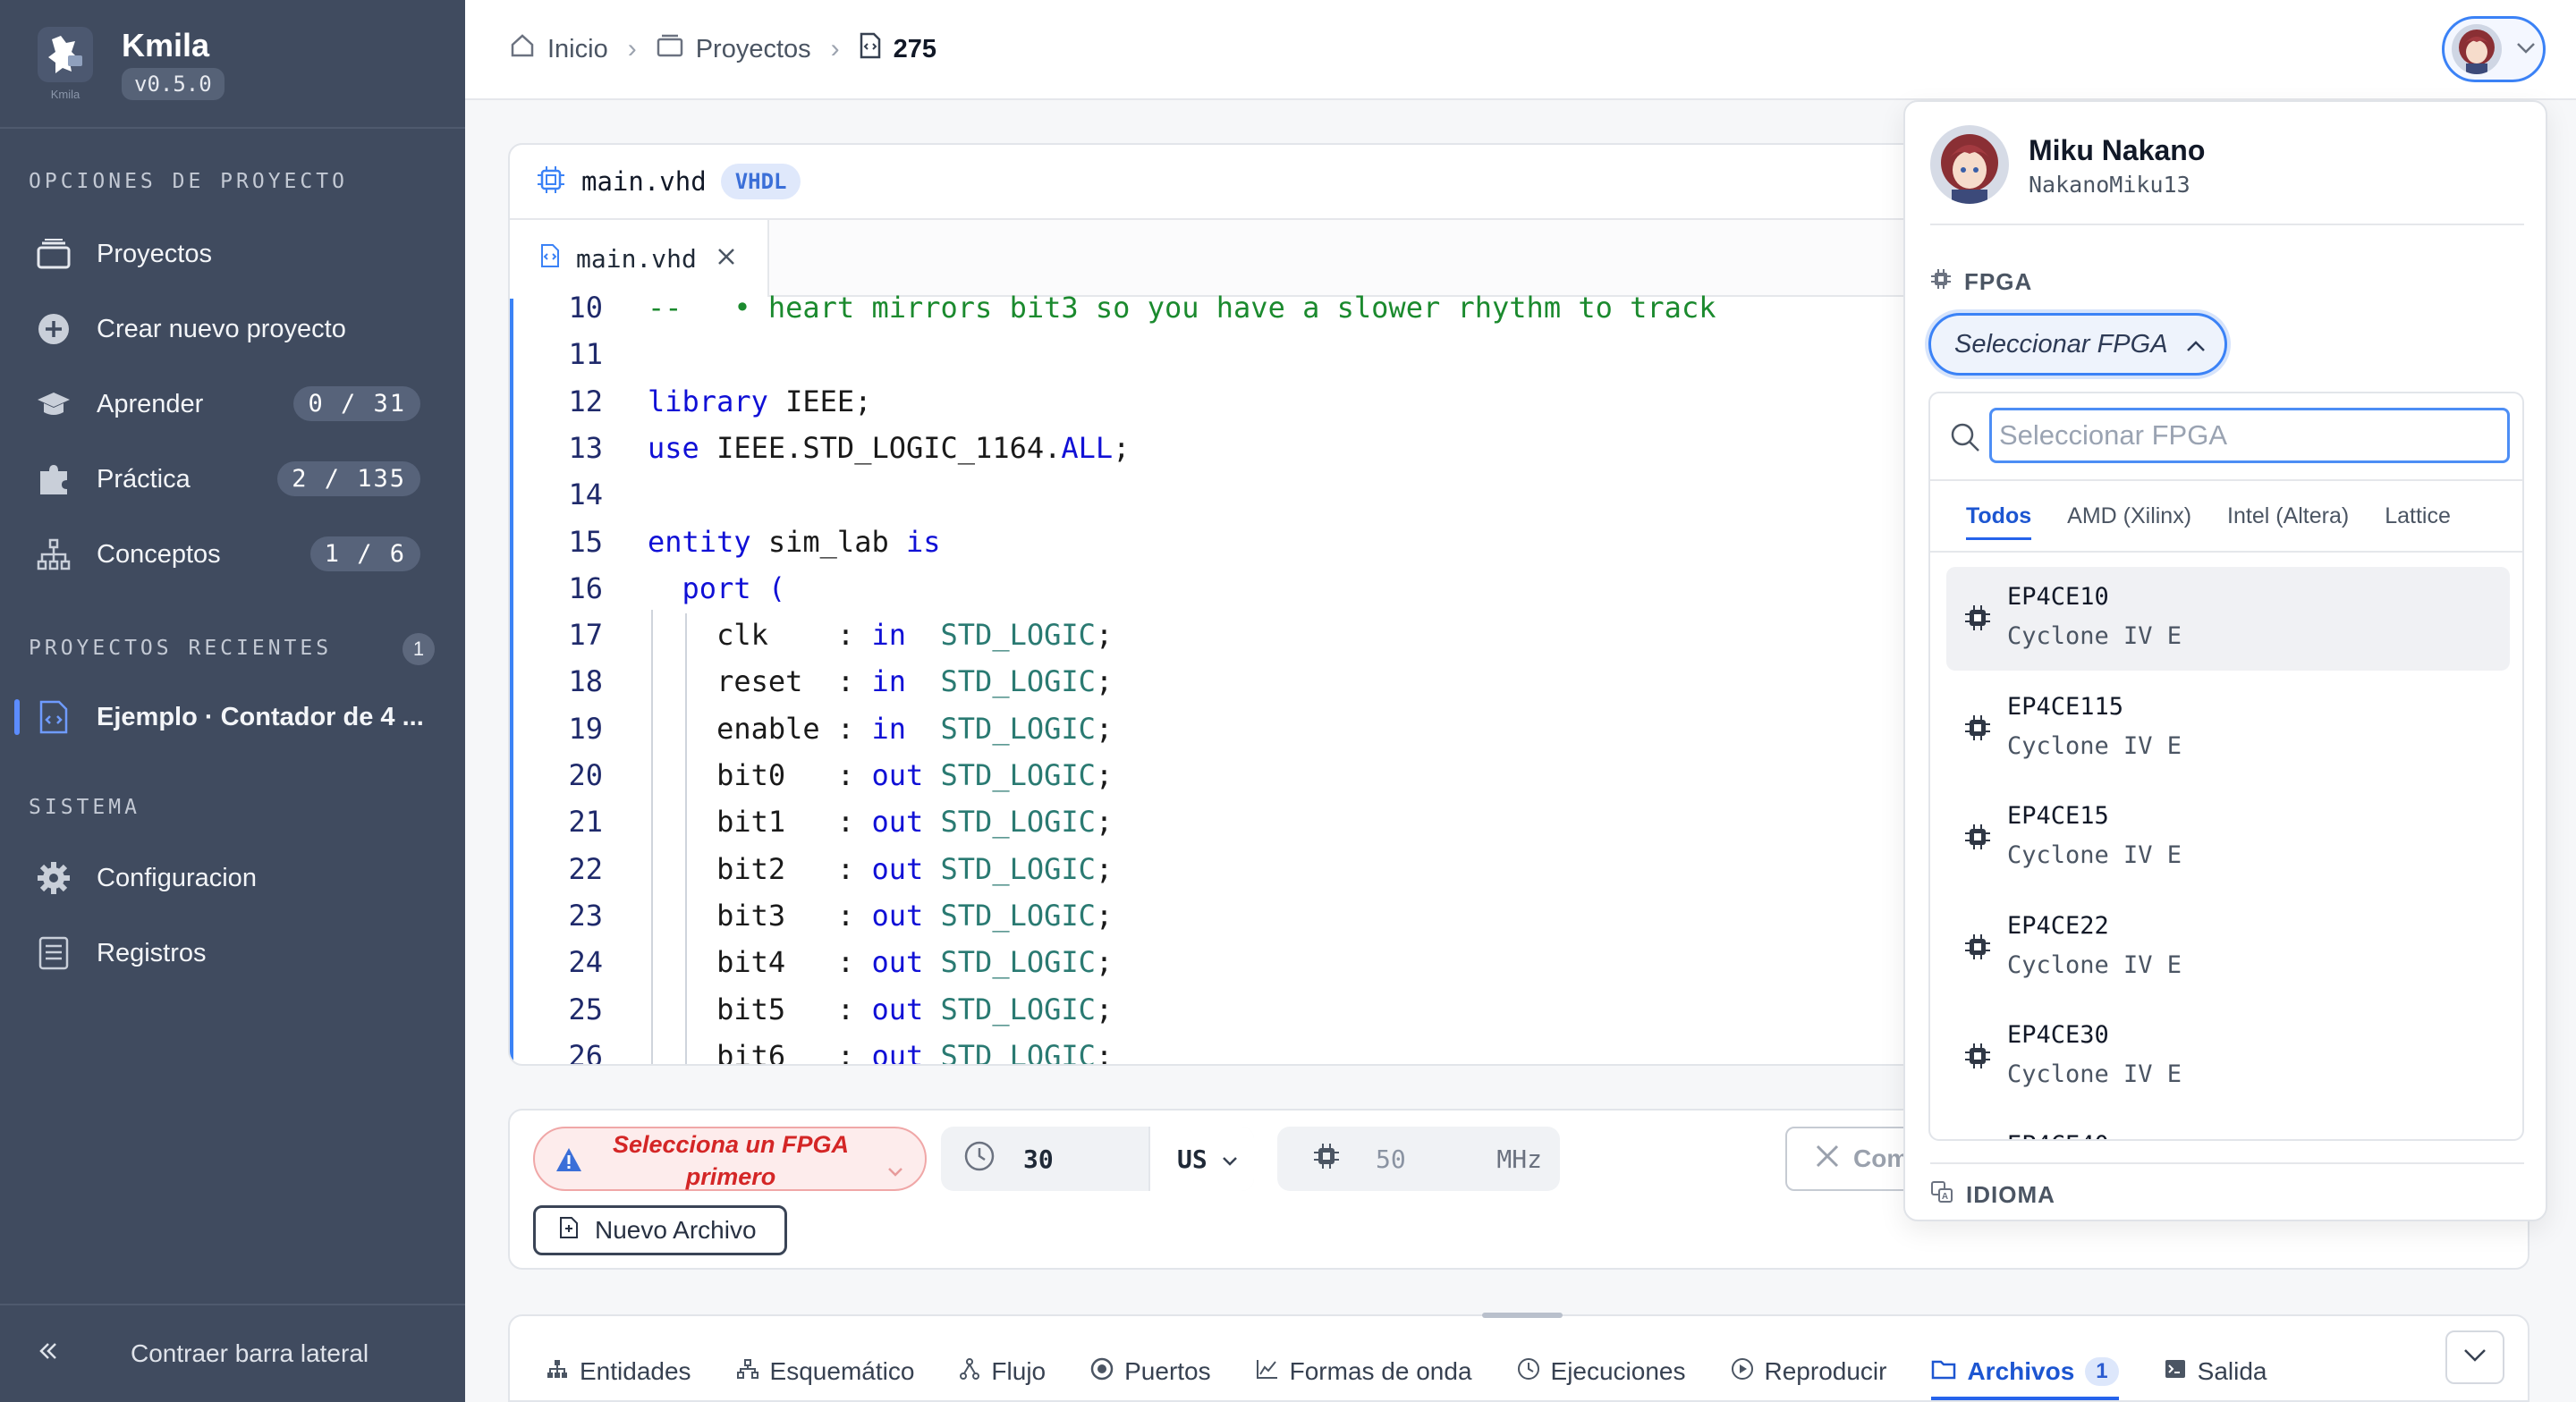  Describe the element at coordinates (1618, 1371) in the screenshot. I see `tab-label: Ejecuciones` at that location.